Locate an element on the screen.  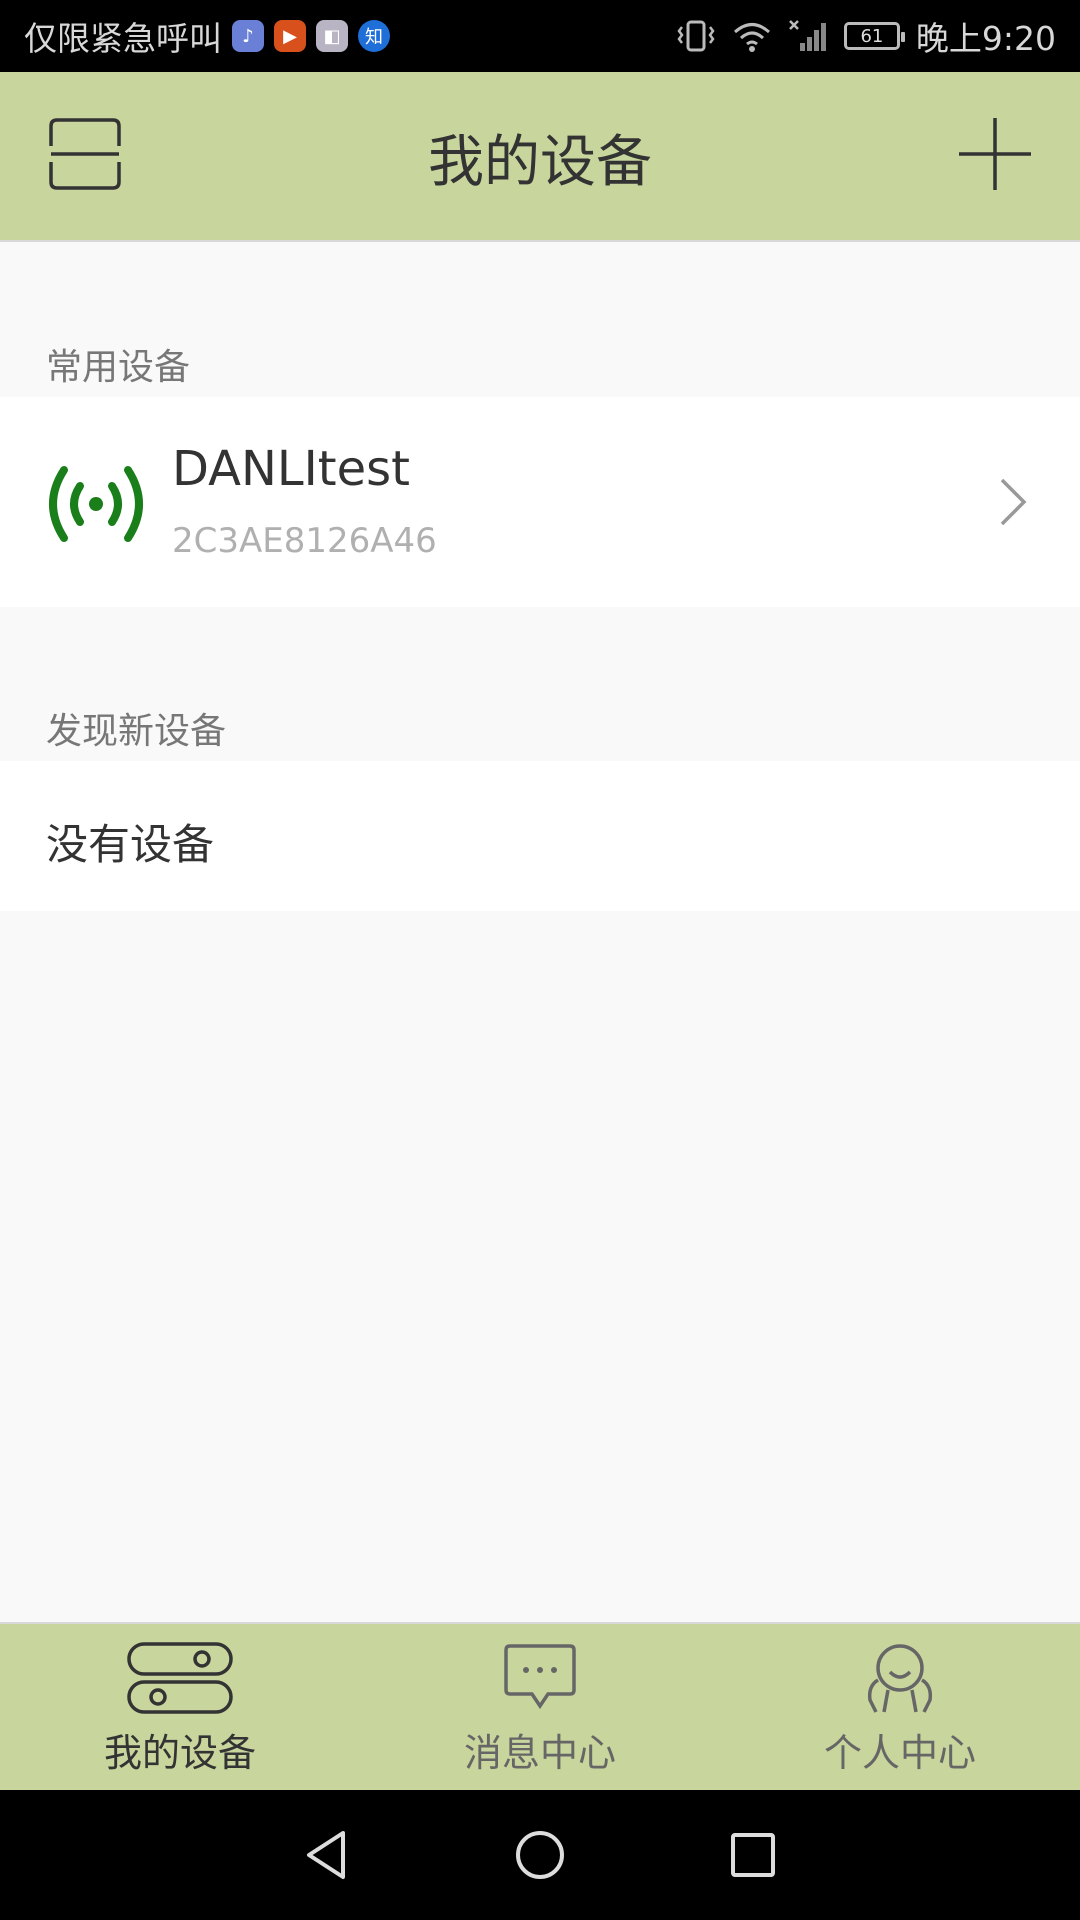
message-icon is located at coordinates (540, 1677).